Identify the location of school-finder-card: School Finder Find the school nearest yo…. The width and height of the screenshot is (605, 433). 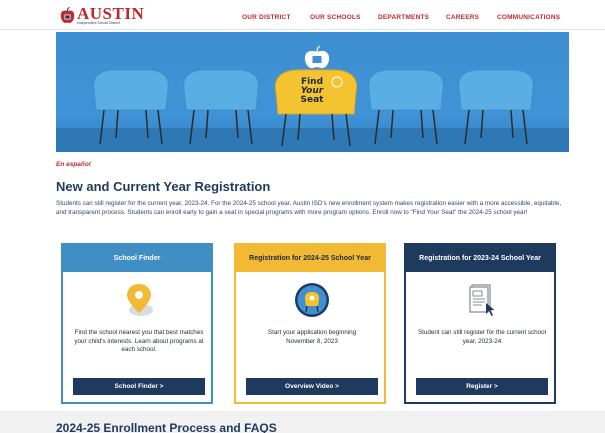
(137, 323).